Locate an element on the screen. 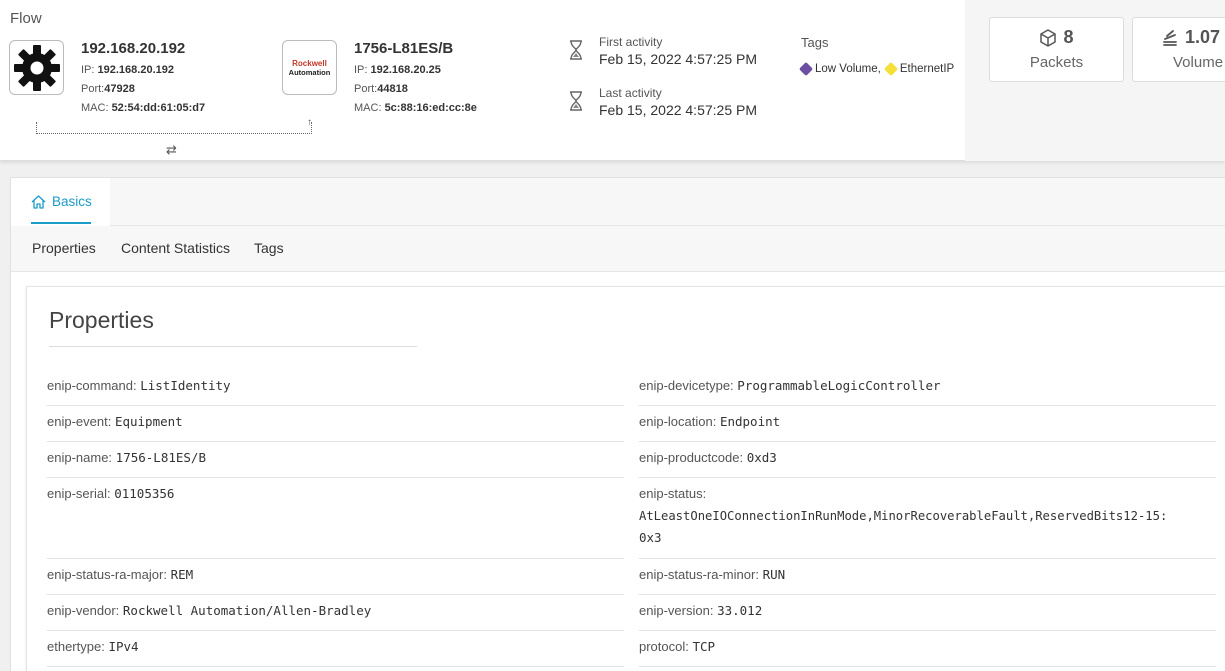  source-mac: MAC: 52:54:dd:61:05:d7 is located at coordinates (143, 108).